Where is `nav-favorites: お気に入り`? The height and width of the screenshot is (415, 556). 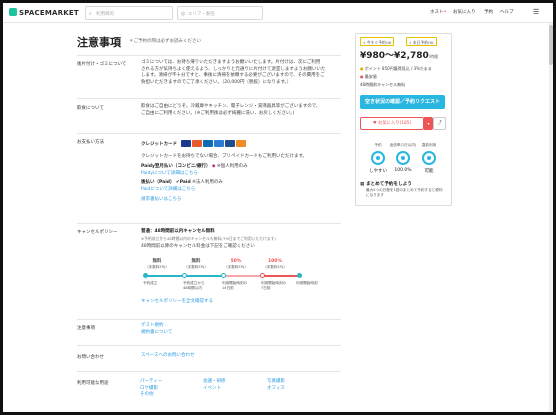
nav-favorites: お気に入り is located at coordinates (464, 12).